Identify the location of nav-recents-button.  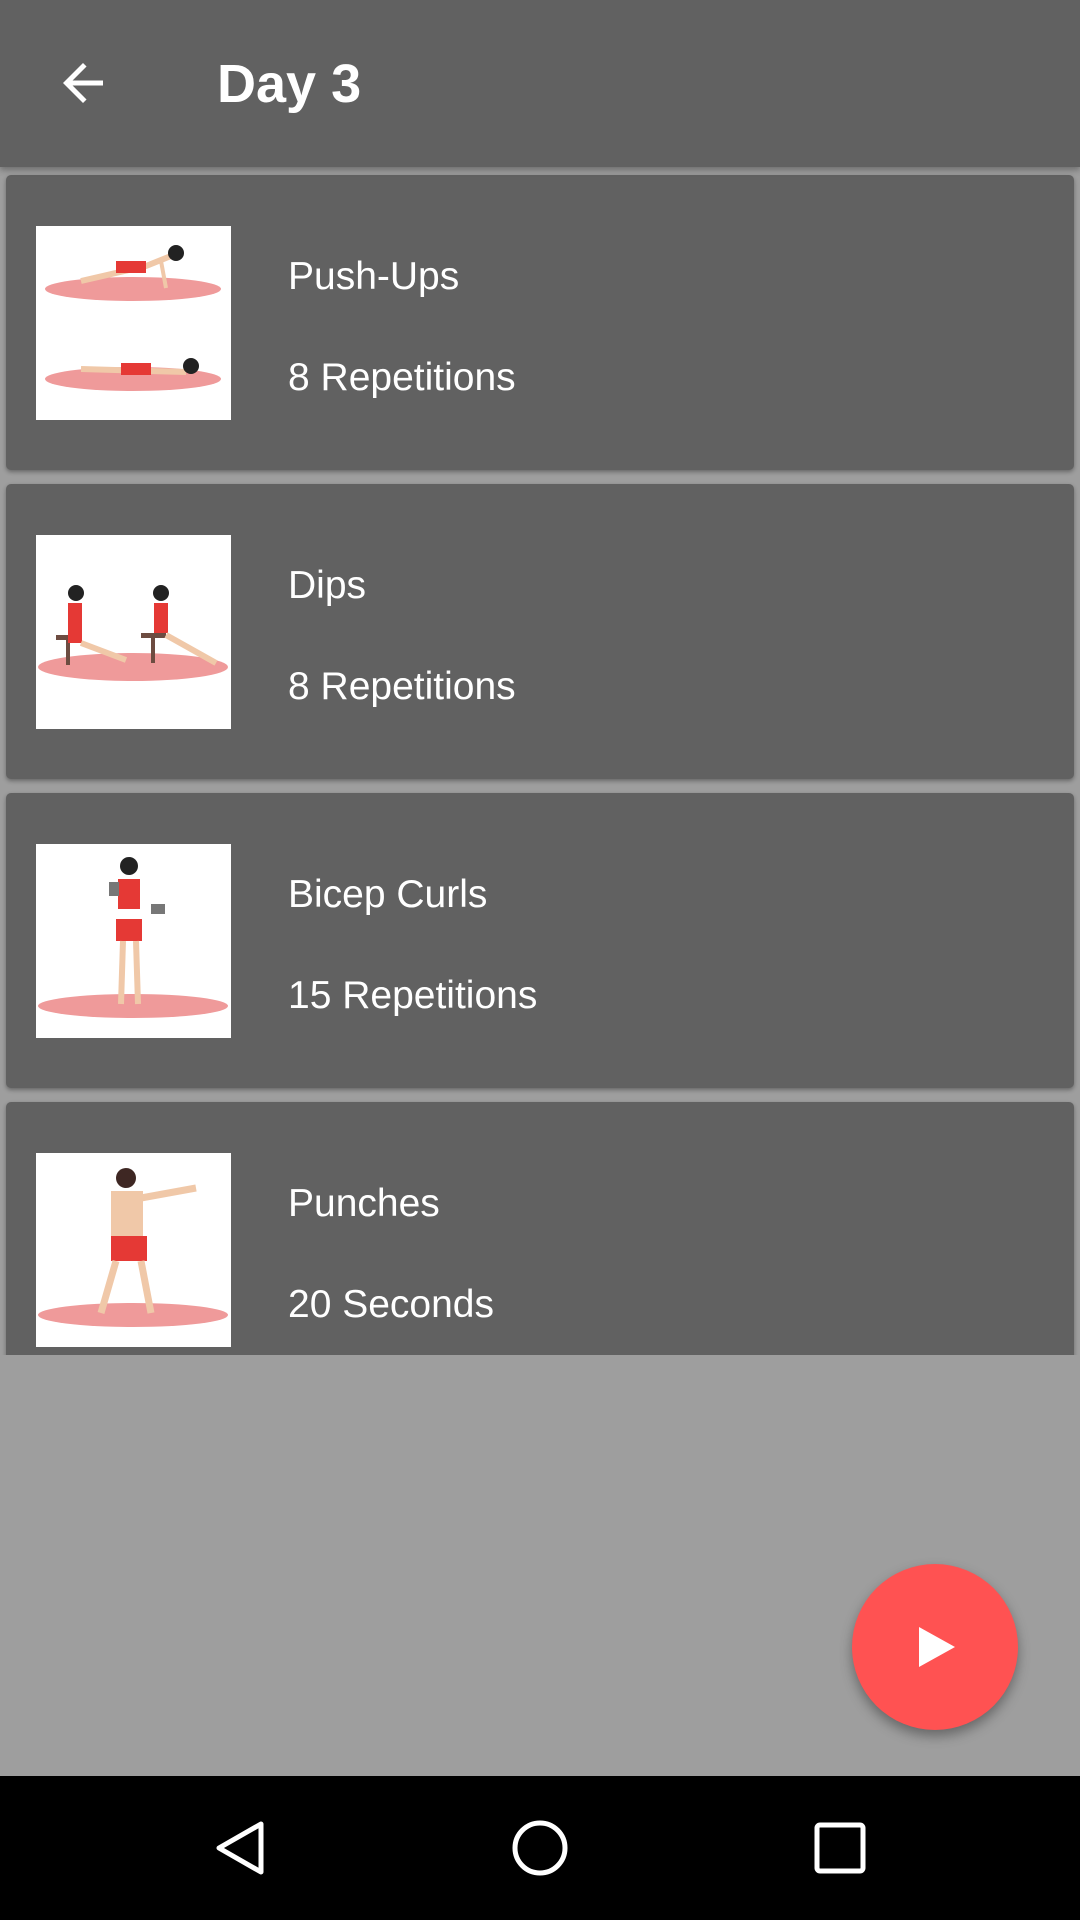
(840, 1848).